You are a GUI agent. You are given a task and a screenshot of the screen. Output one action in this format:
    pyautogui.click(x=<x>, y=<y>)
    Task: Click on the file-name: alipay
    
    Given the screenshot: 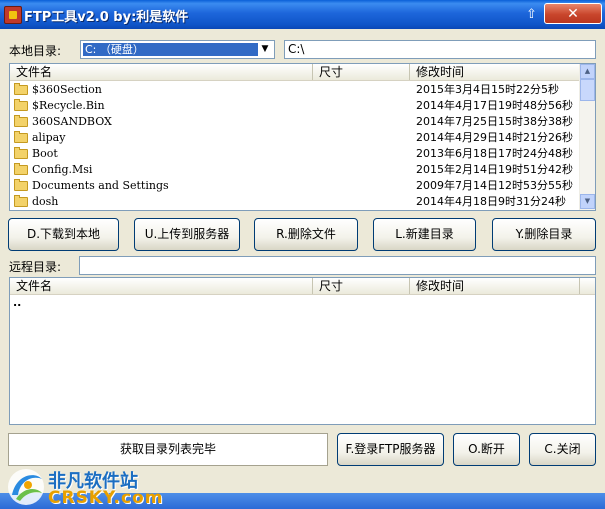 What is the action you would take?
    pyautogui.click(x=49, y=137)
    